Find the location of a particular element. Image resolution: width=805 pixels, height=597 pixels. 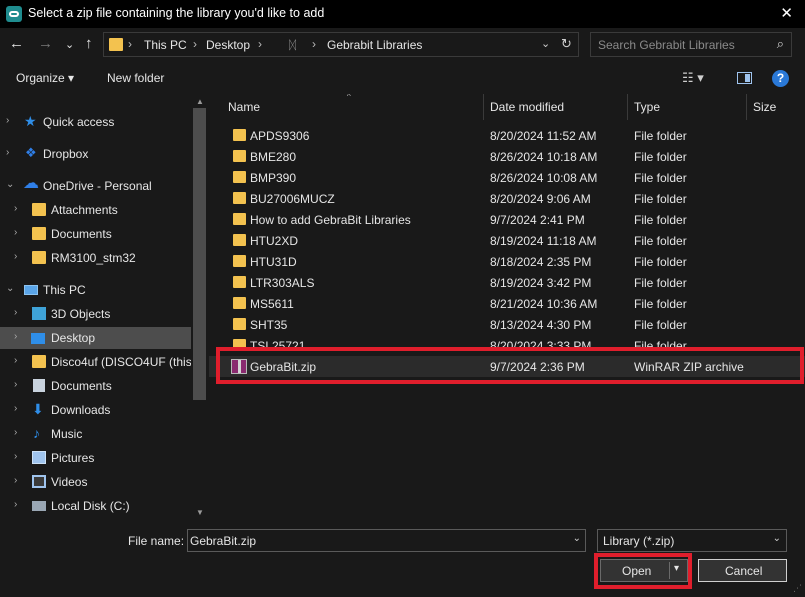

nav-item-rm3100: › RM3100_stm32 is located at coordinates (95, 258).